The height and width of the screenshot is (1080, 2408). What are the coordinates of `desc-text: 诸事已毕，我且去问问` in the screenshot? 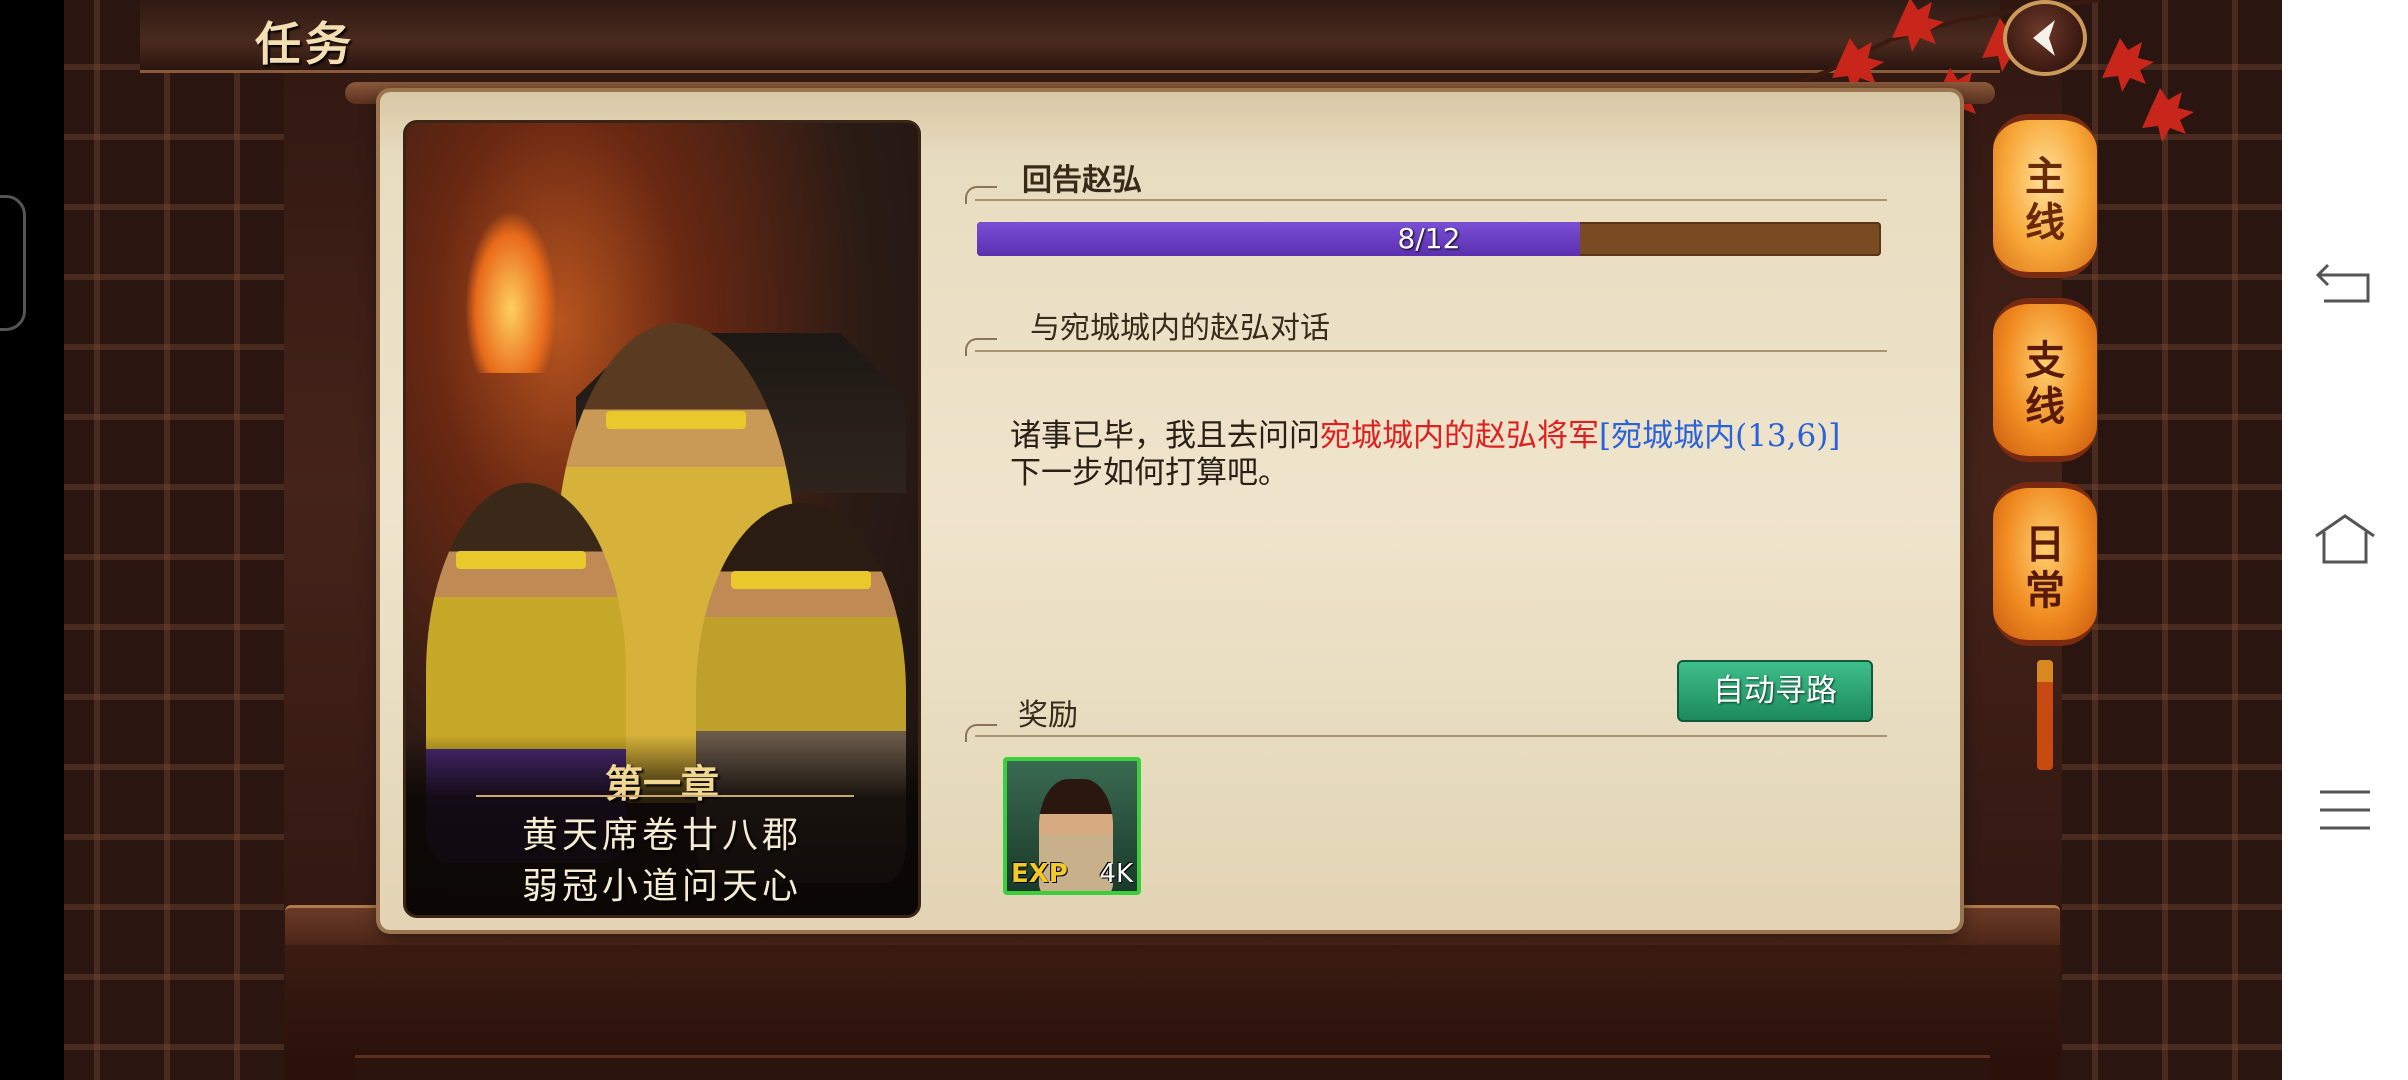 It's located at (1165, 436).